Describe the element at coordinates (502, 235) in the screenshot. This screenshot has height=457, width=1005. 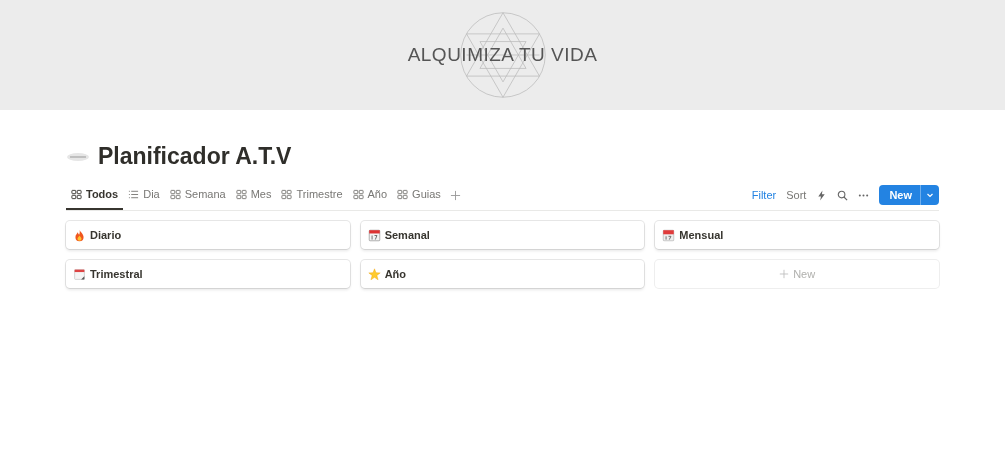
I see `gallery-card: Semanal` at that location.